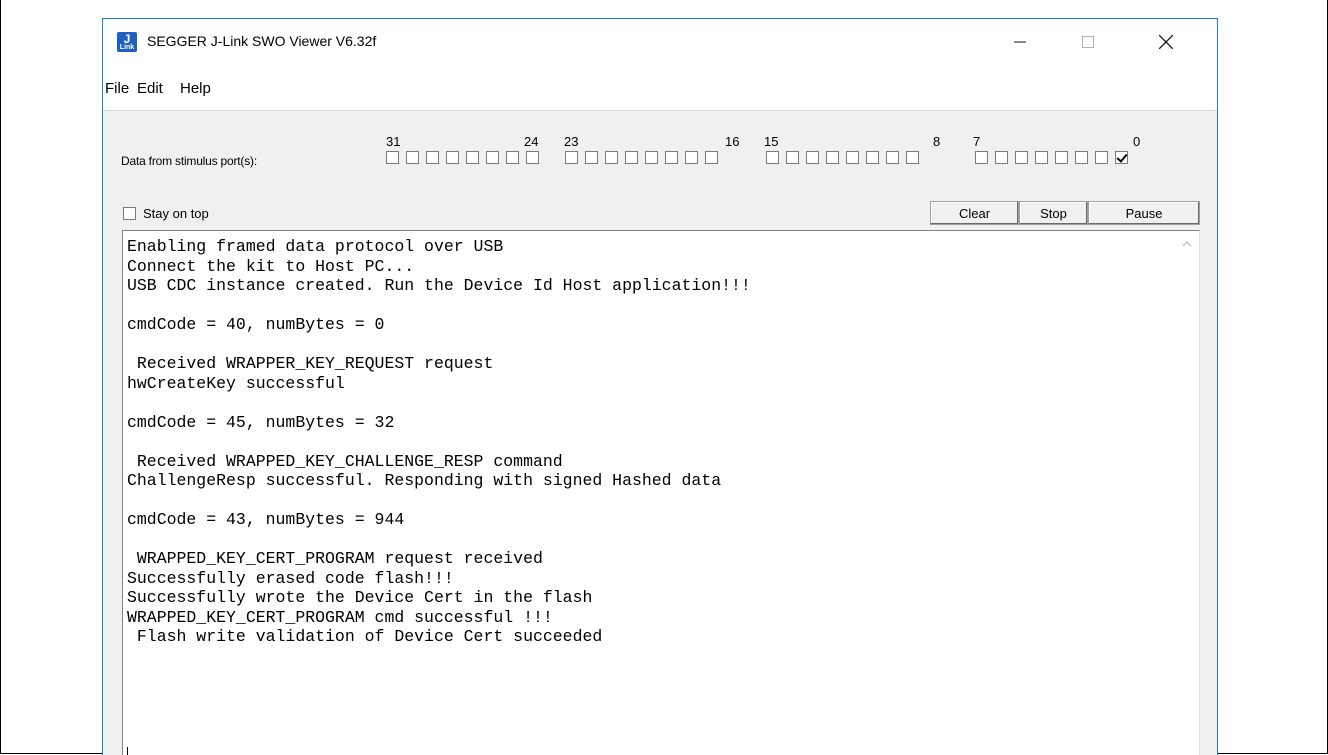  What do you see at coordinates (571, 157) in the screenshot?
I see `stimulus-port-23-checkbox` at bounding box center [571, 157].